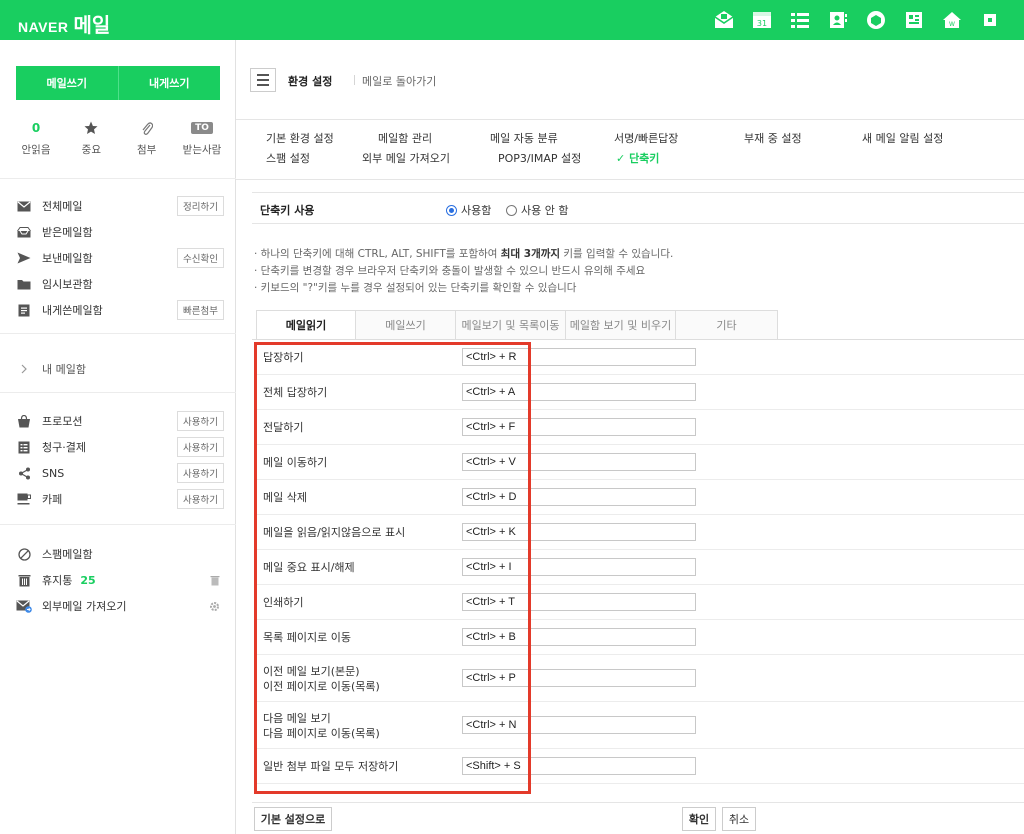  Describe the element at coordinates (120, 206) in the screenshot. I see `sidebar-item-all-mail: 전체메일 정리하기` at that location.